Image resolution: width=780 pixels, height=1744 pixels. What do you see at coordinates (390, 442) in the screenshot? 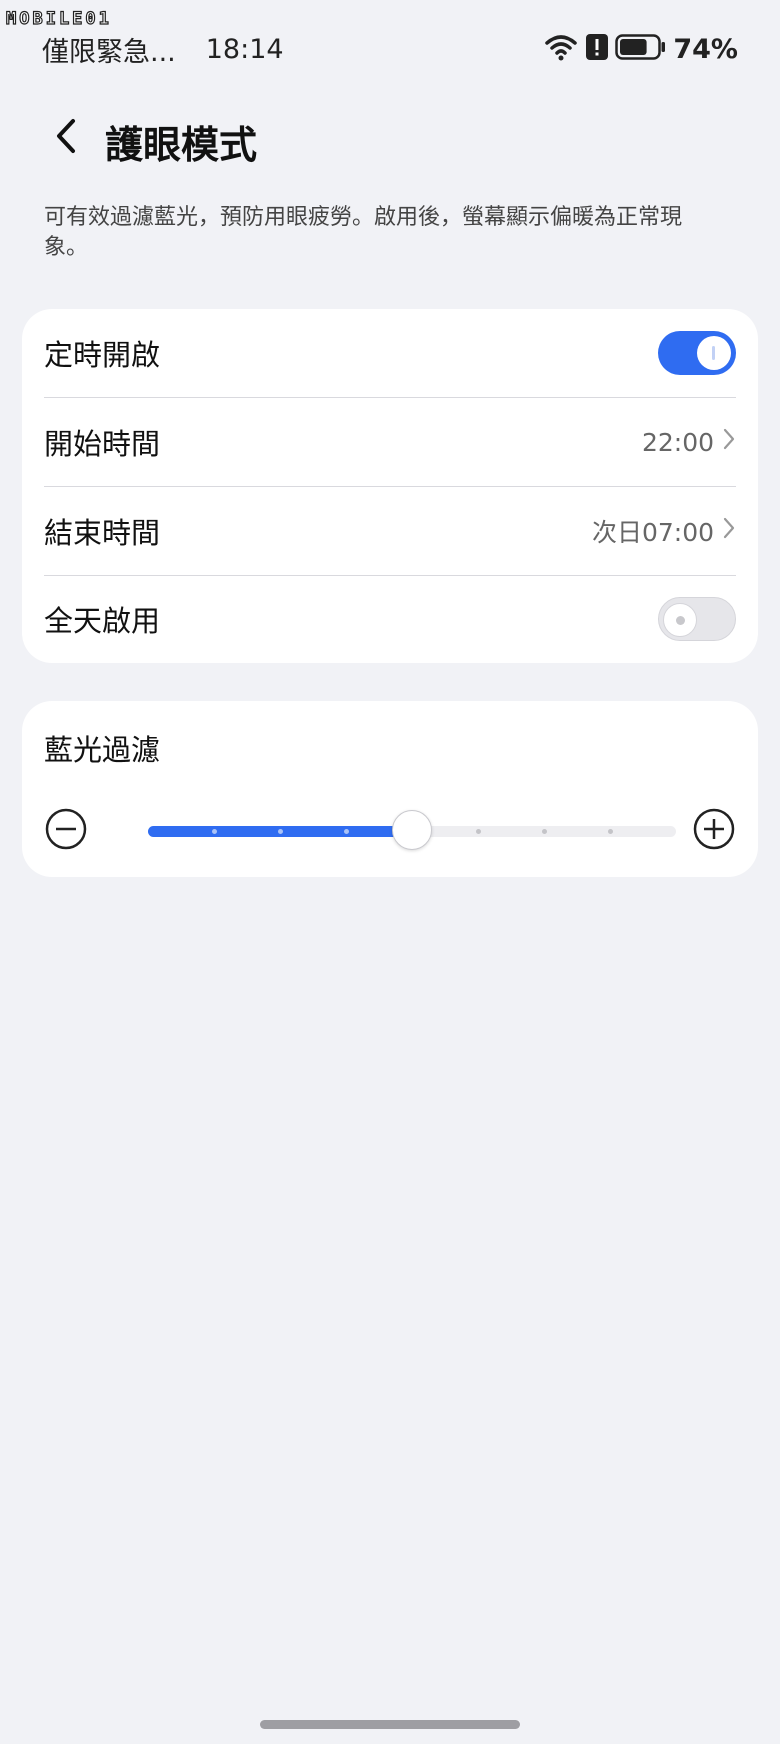
I see `start-time-row: 開始時間 22:00` at bounding box center [390, 442].